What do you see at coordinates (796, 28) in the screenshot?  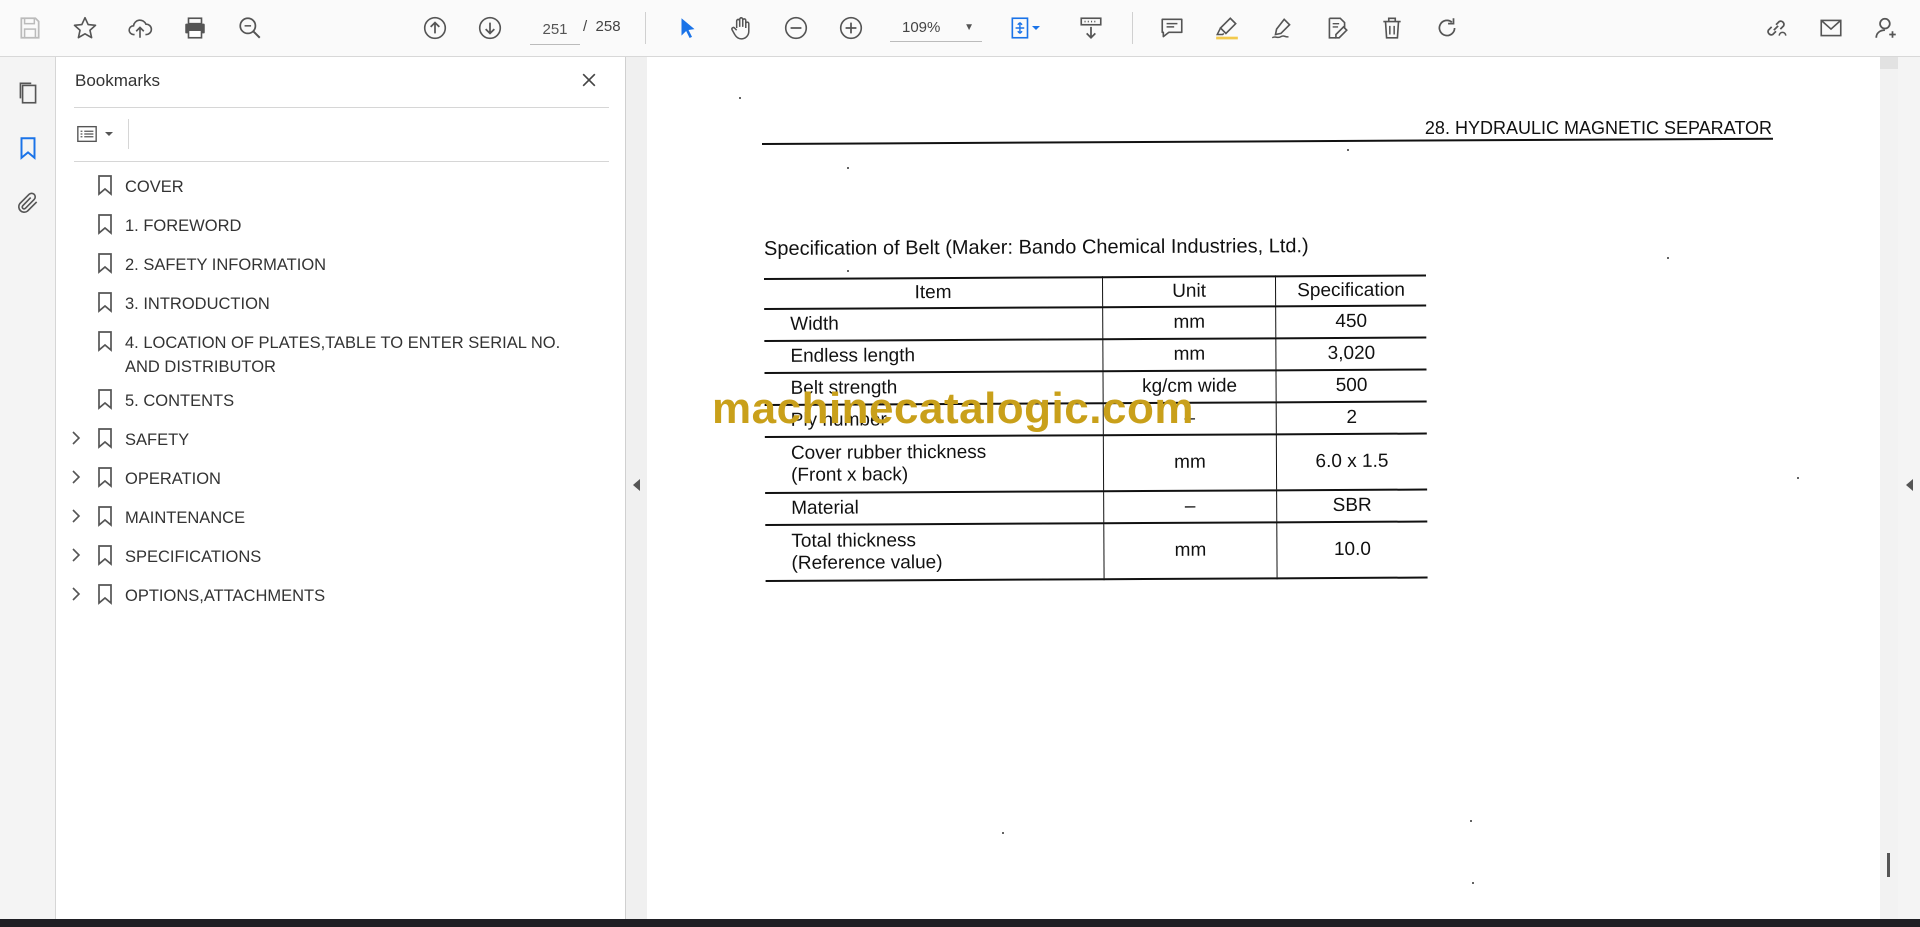 I see `zoom-out-icon` at bounding box center [796, 28].